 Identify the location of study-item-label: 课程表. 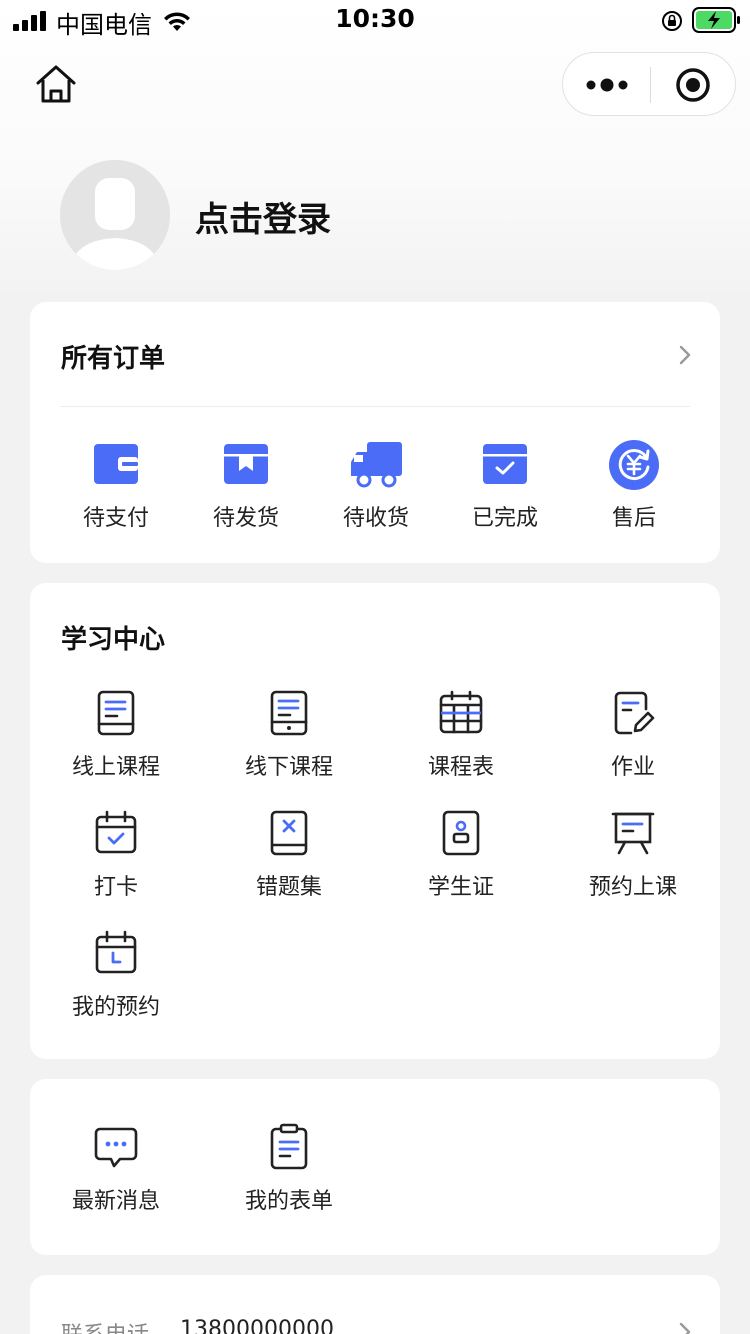
(460, 767).